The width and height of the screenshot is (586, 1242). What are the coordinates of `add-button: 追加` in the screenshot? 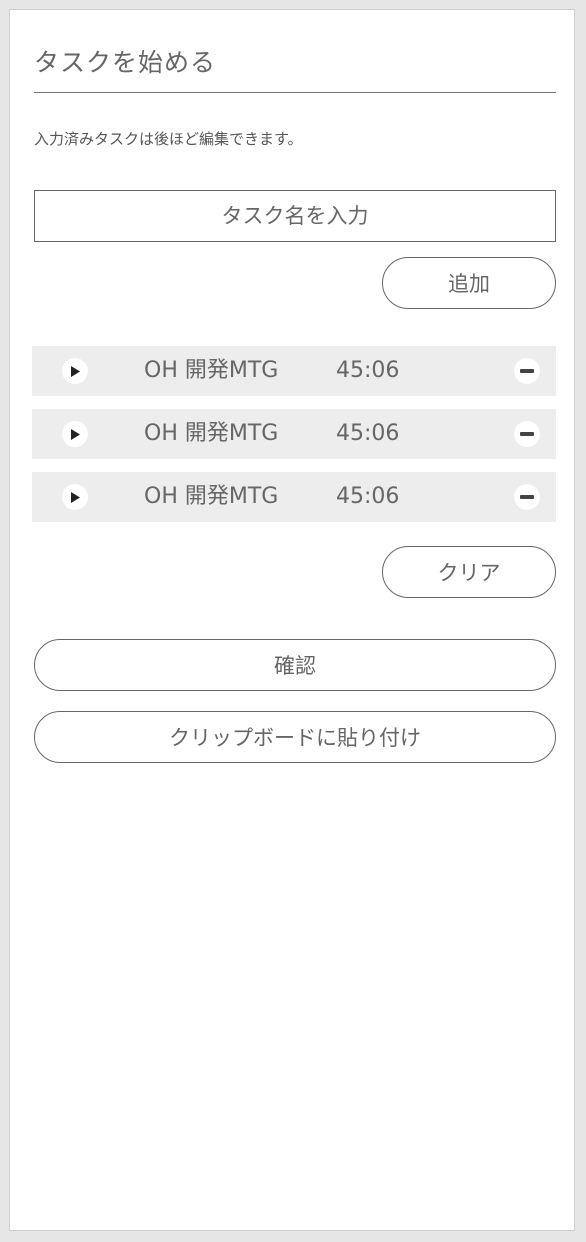 It's located at (469, 283).